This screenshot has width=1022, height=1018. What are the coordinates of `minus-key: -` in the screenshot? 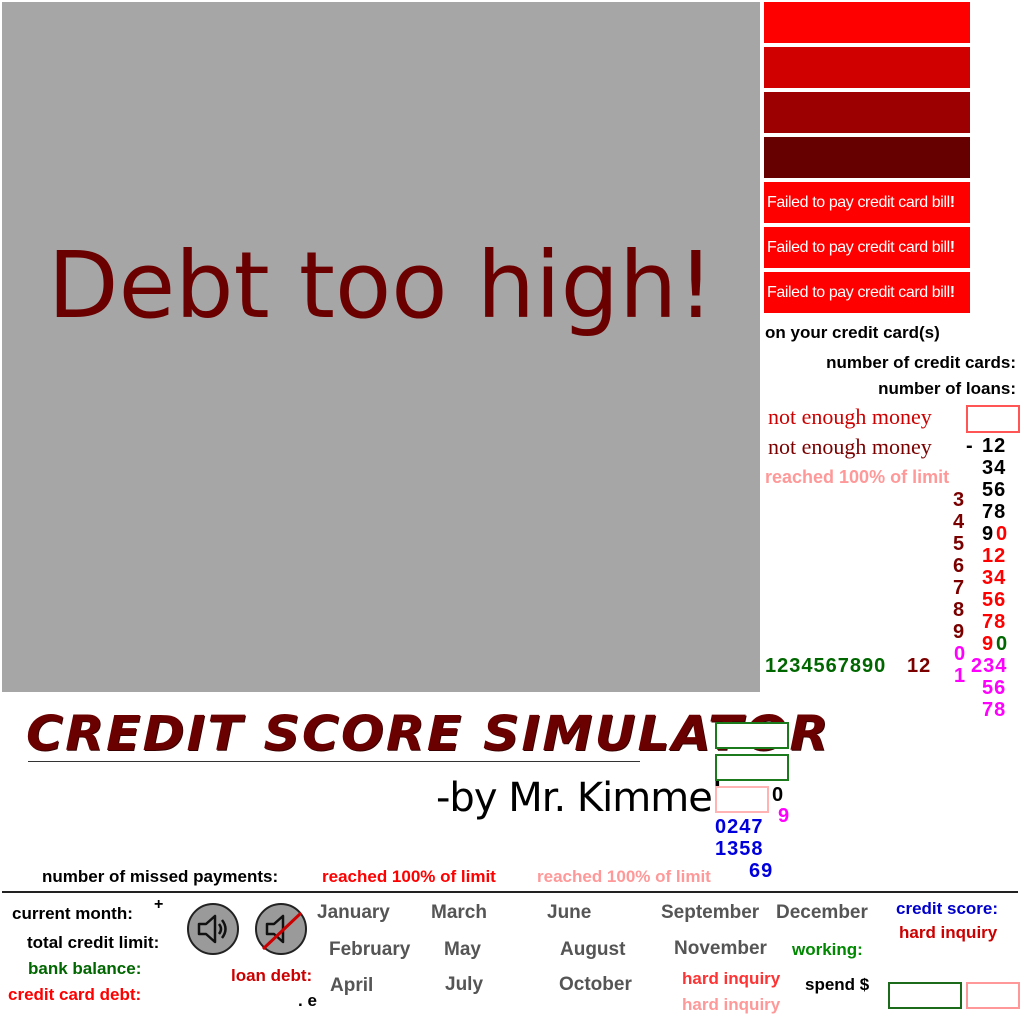 It's located at (970, 446).